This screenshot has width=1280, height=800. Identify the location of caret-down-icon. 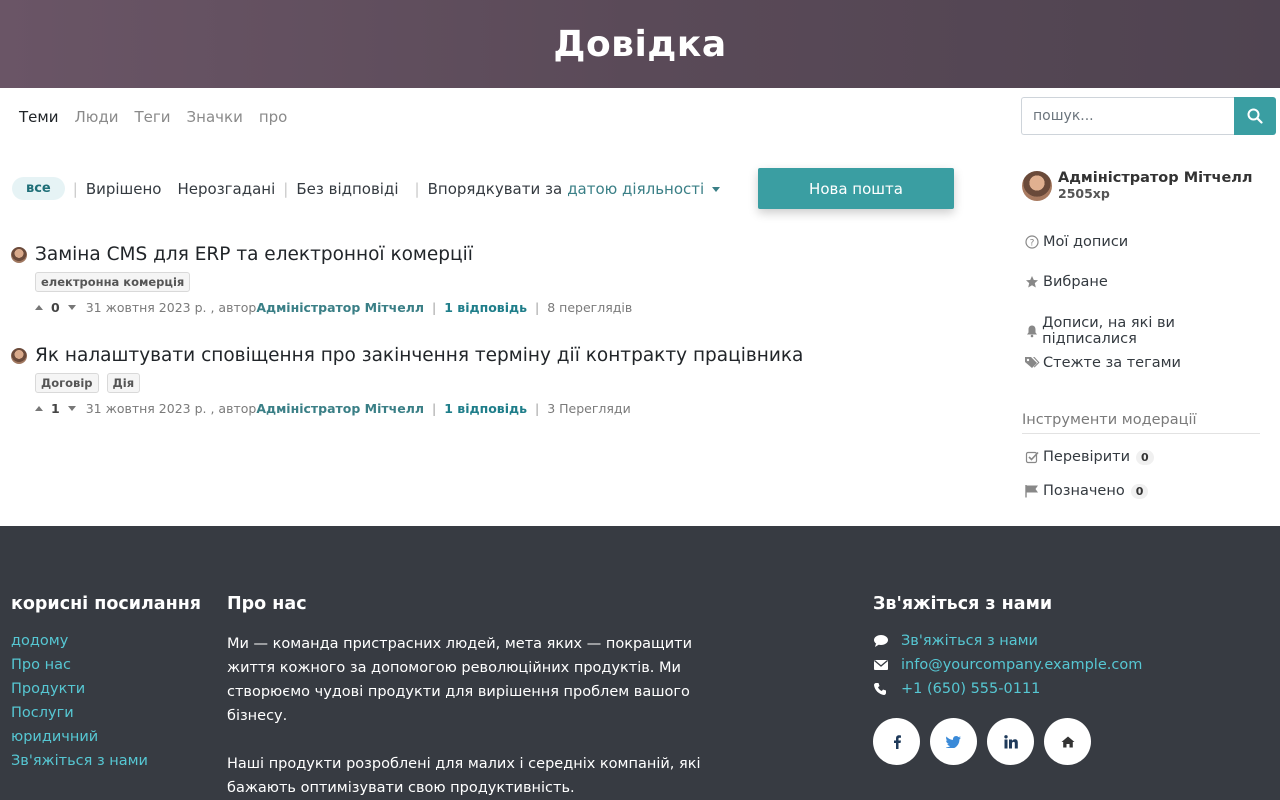
(716, 189).